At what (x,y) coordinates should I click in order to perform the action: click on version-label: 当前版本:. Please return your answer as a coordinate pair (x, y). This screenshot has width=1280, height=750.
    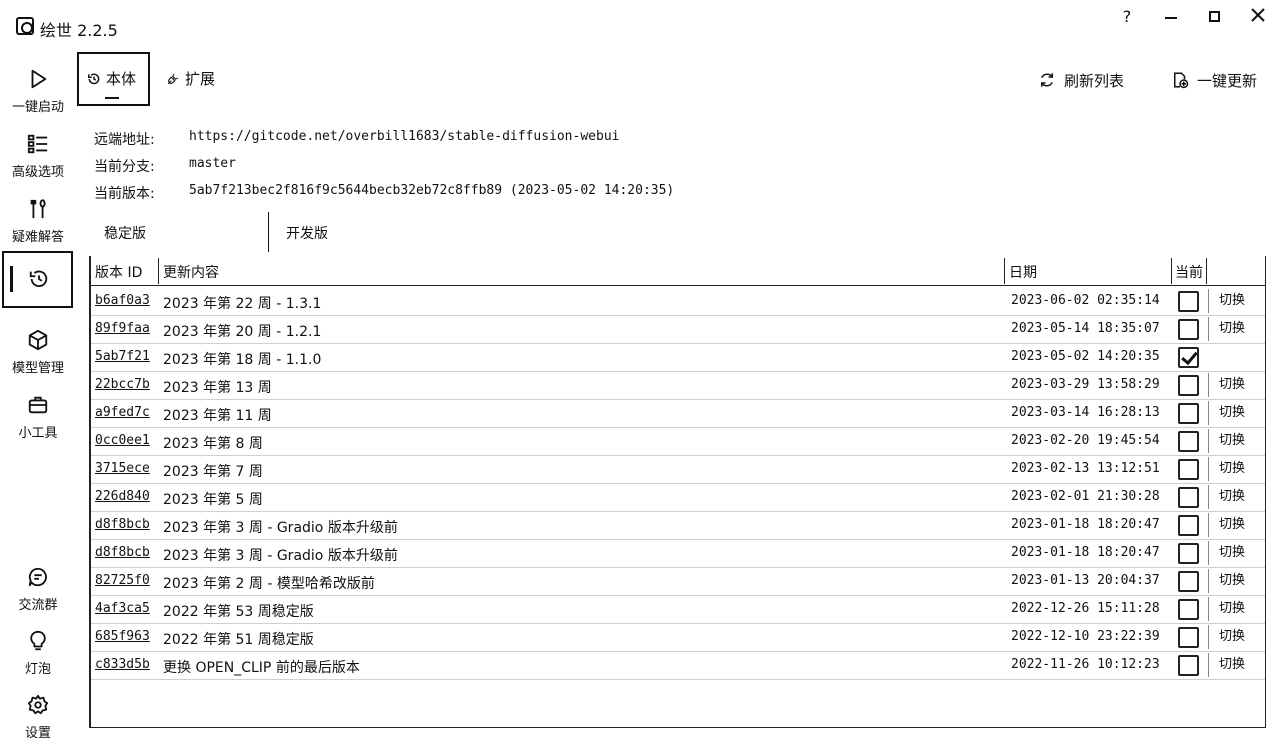
    Looking at the image, I should click on (124, 194).